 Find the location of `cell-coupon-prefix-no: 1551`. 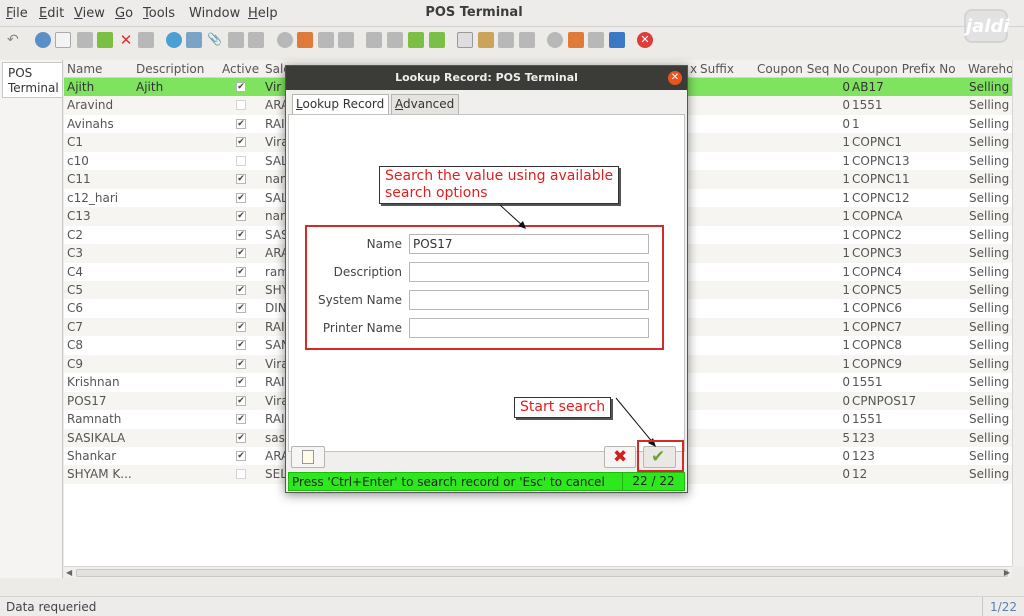

cell-coupon-prefix-no: 1551 is located at coordinates (867, 382).